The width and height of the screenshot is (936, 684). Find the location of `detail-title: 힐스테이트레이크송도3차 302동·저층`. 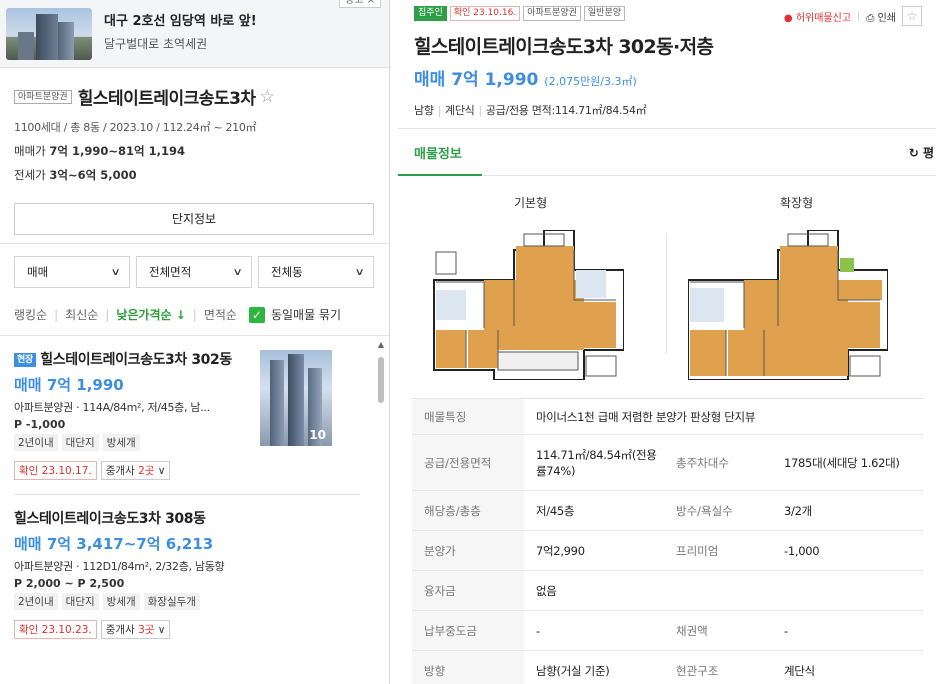

detail-title: 힐스테이트레이크송도3차 302동·저층 is located at coordinates (564, 47).